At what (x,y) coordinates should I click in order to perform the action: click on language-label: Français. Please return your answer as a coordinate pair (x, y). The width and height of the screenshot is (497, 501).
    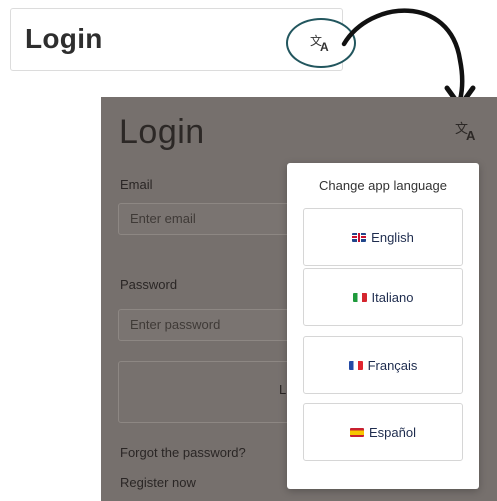
    Looking at the image, I should click on (392, 365).